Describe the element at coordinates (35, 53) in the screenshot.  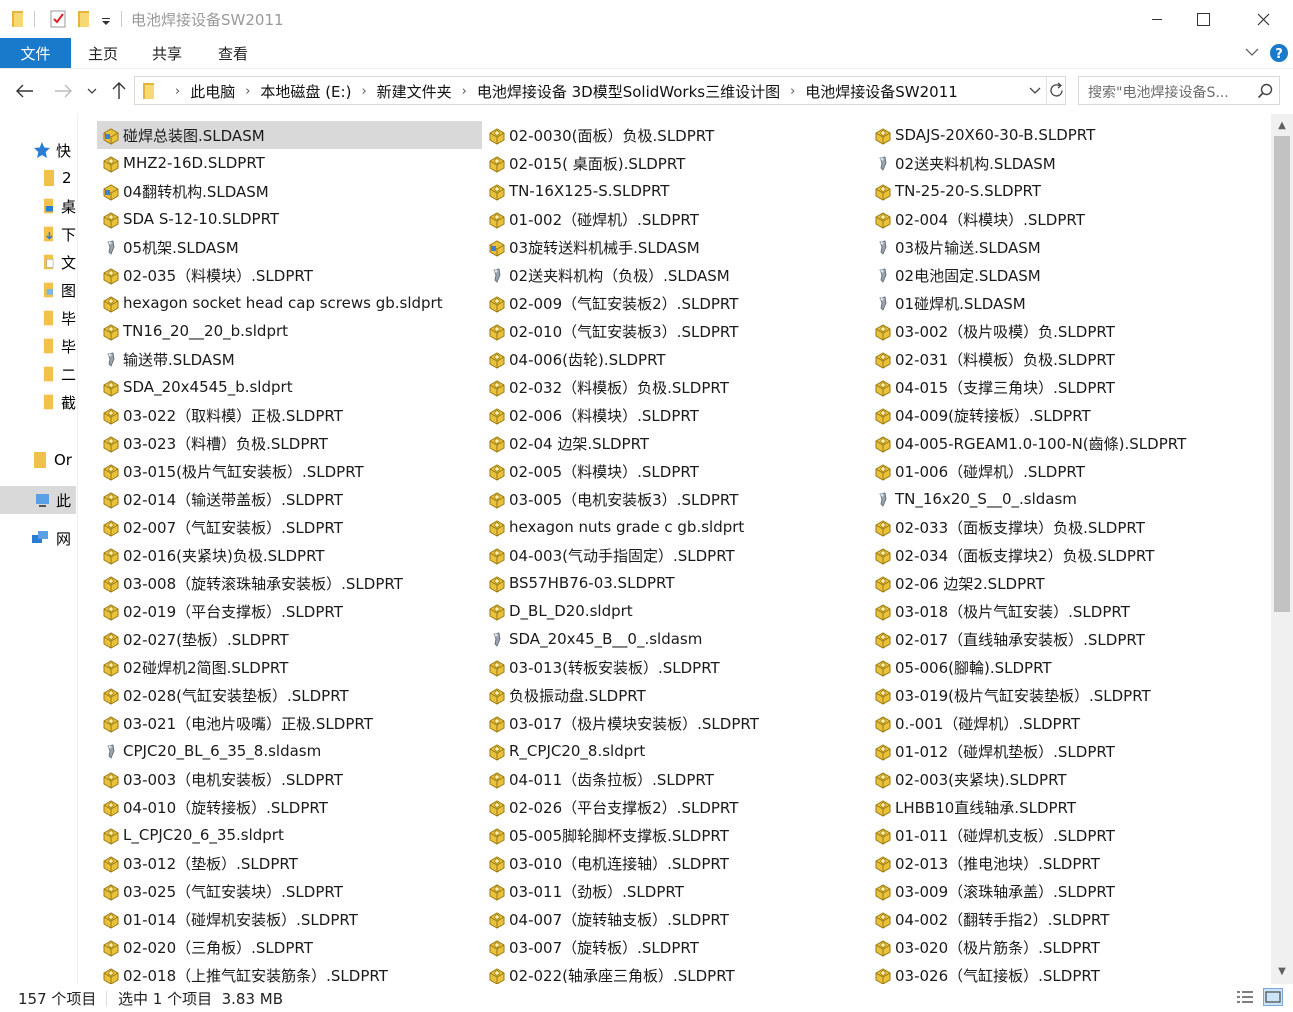
I see `tab-file: 文件` at that location.